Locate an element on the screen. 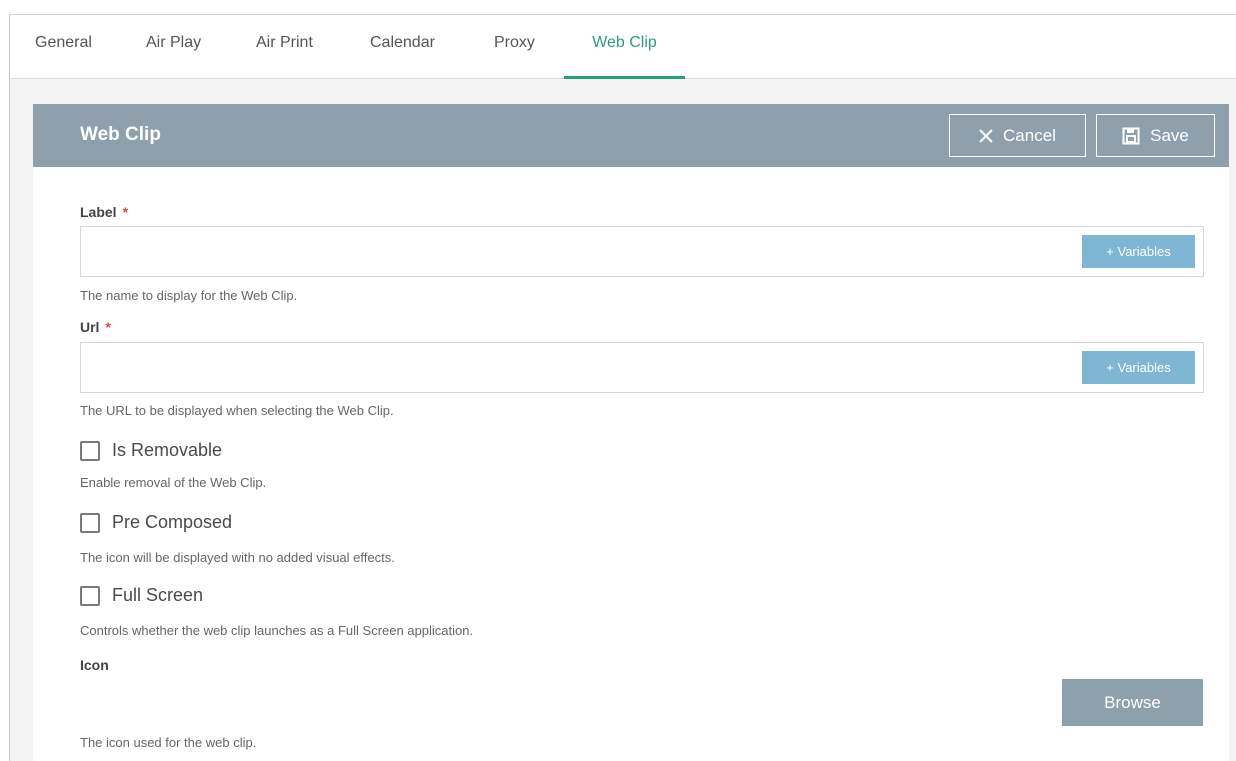  pre-composed-checkbox is located at coordinates (90, 522).